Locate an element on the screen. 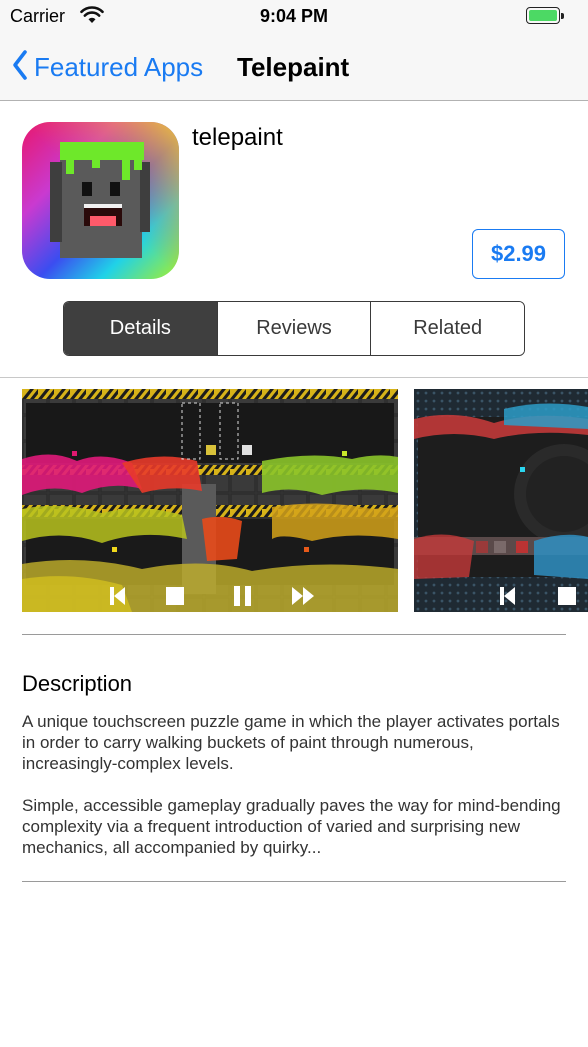 Image resolution: width=588 pixels, height=1047 pixels. back-button-label: Featured Apps is located at coordinates (119, 66).